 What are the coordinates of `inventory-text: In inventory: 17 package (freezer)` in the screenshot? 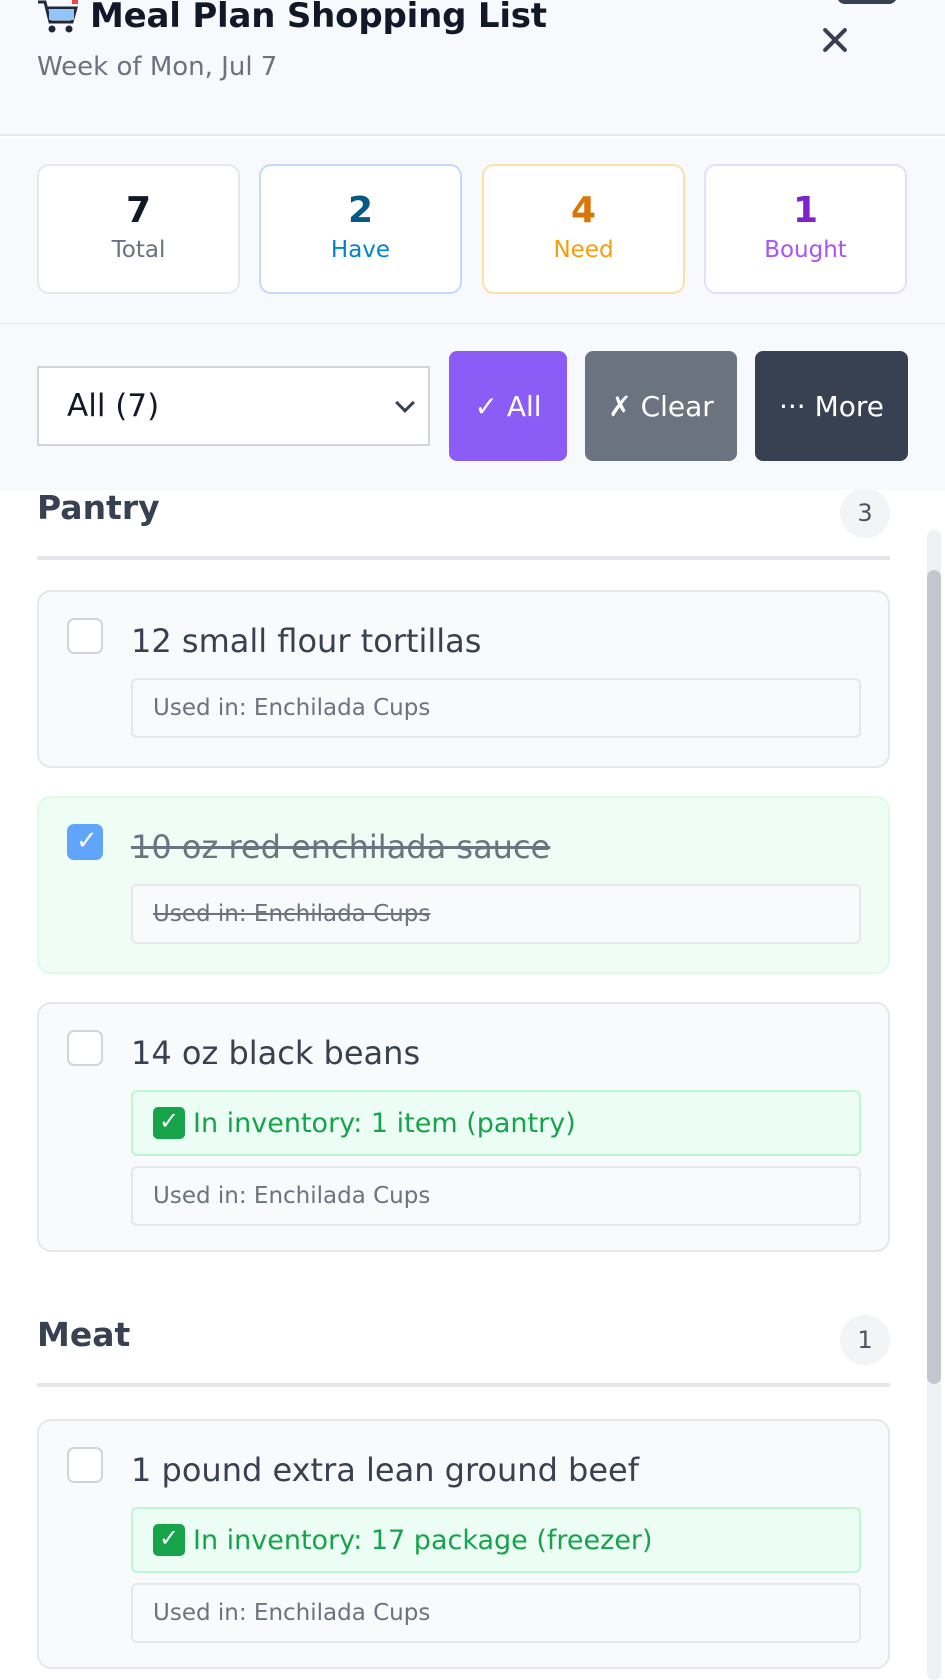 It's located at (423, 1540).